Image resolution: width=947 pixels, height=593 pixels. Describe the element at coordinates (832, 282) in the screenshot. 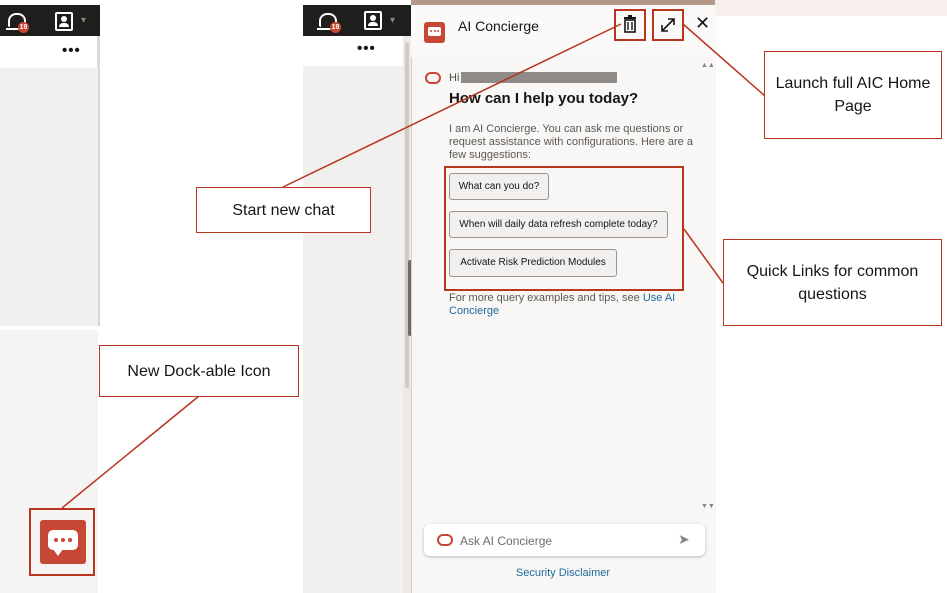

I see `callout-quick-links: Quick Links for common questions` at that location.